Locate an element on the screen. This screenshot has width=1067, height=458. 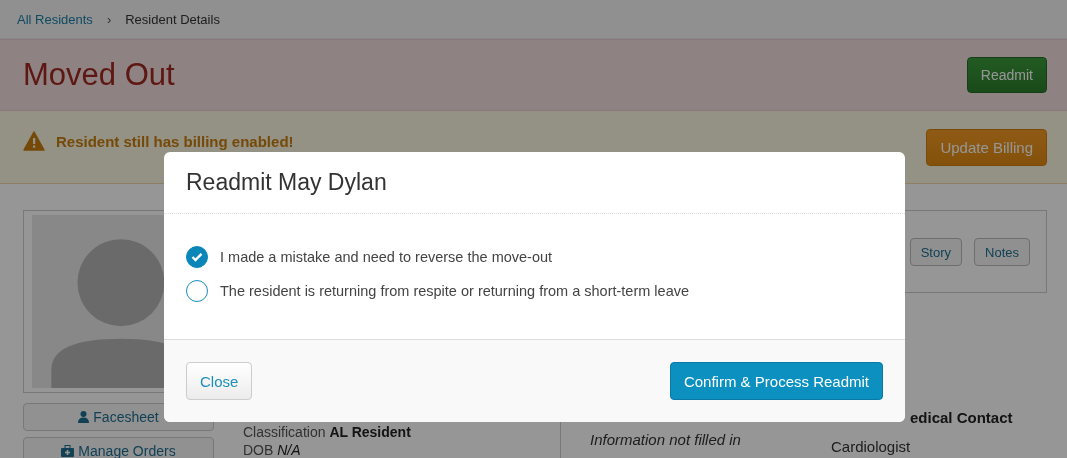
close-button: Close is located at coordinates (219, 381).